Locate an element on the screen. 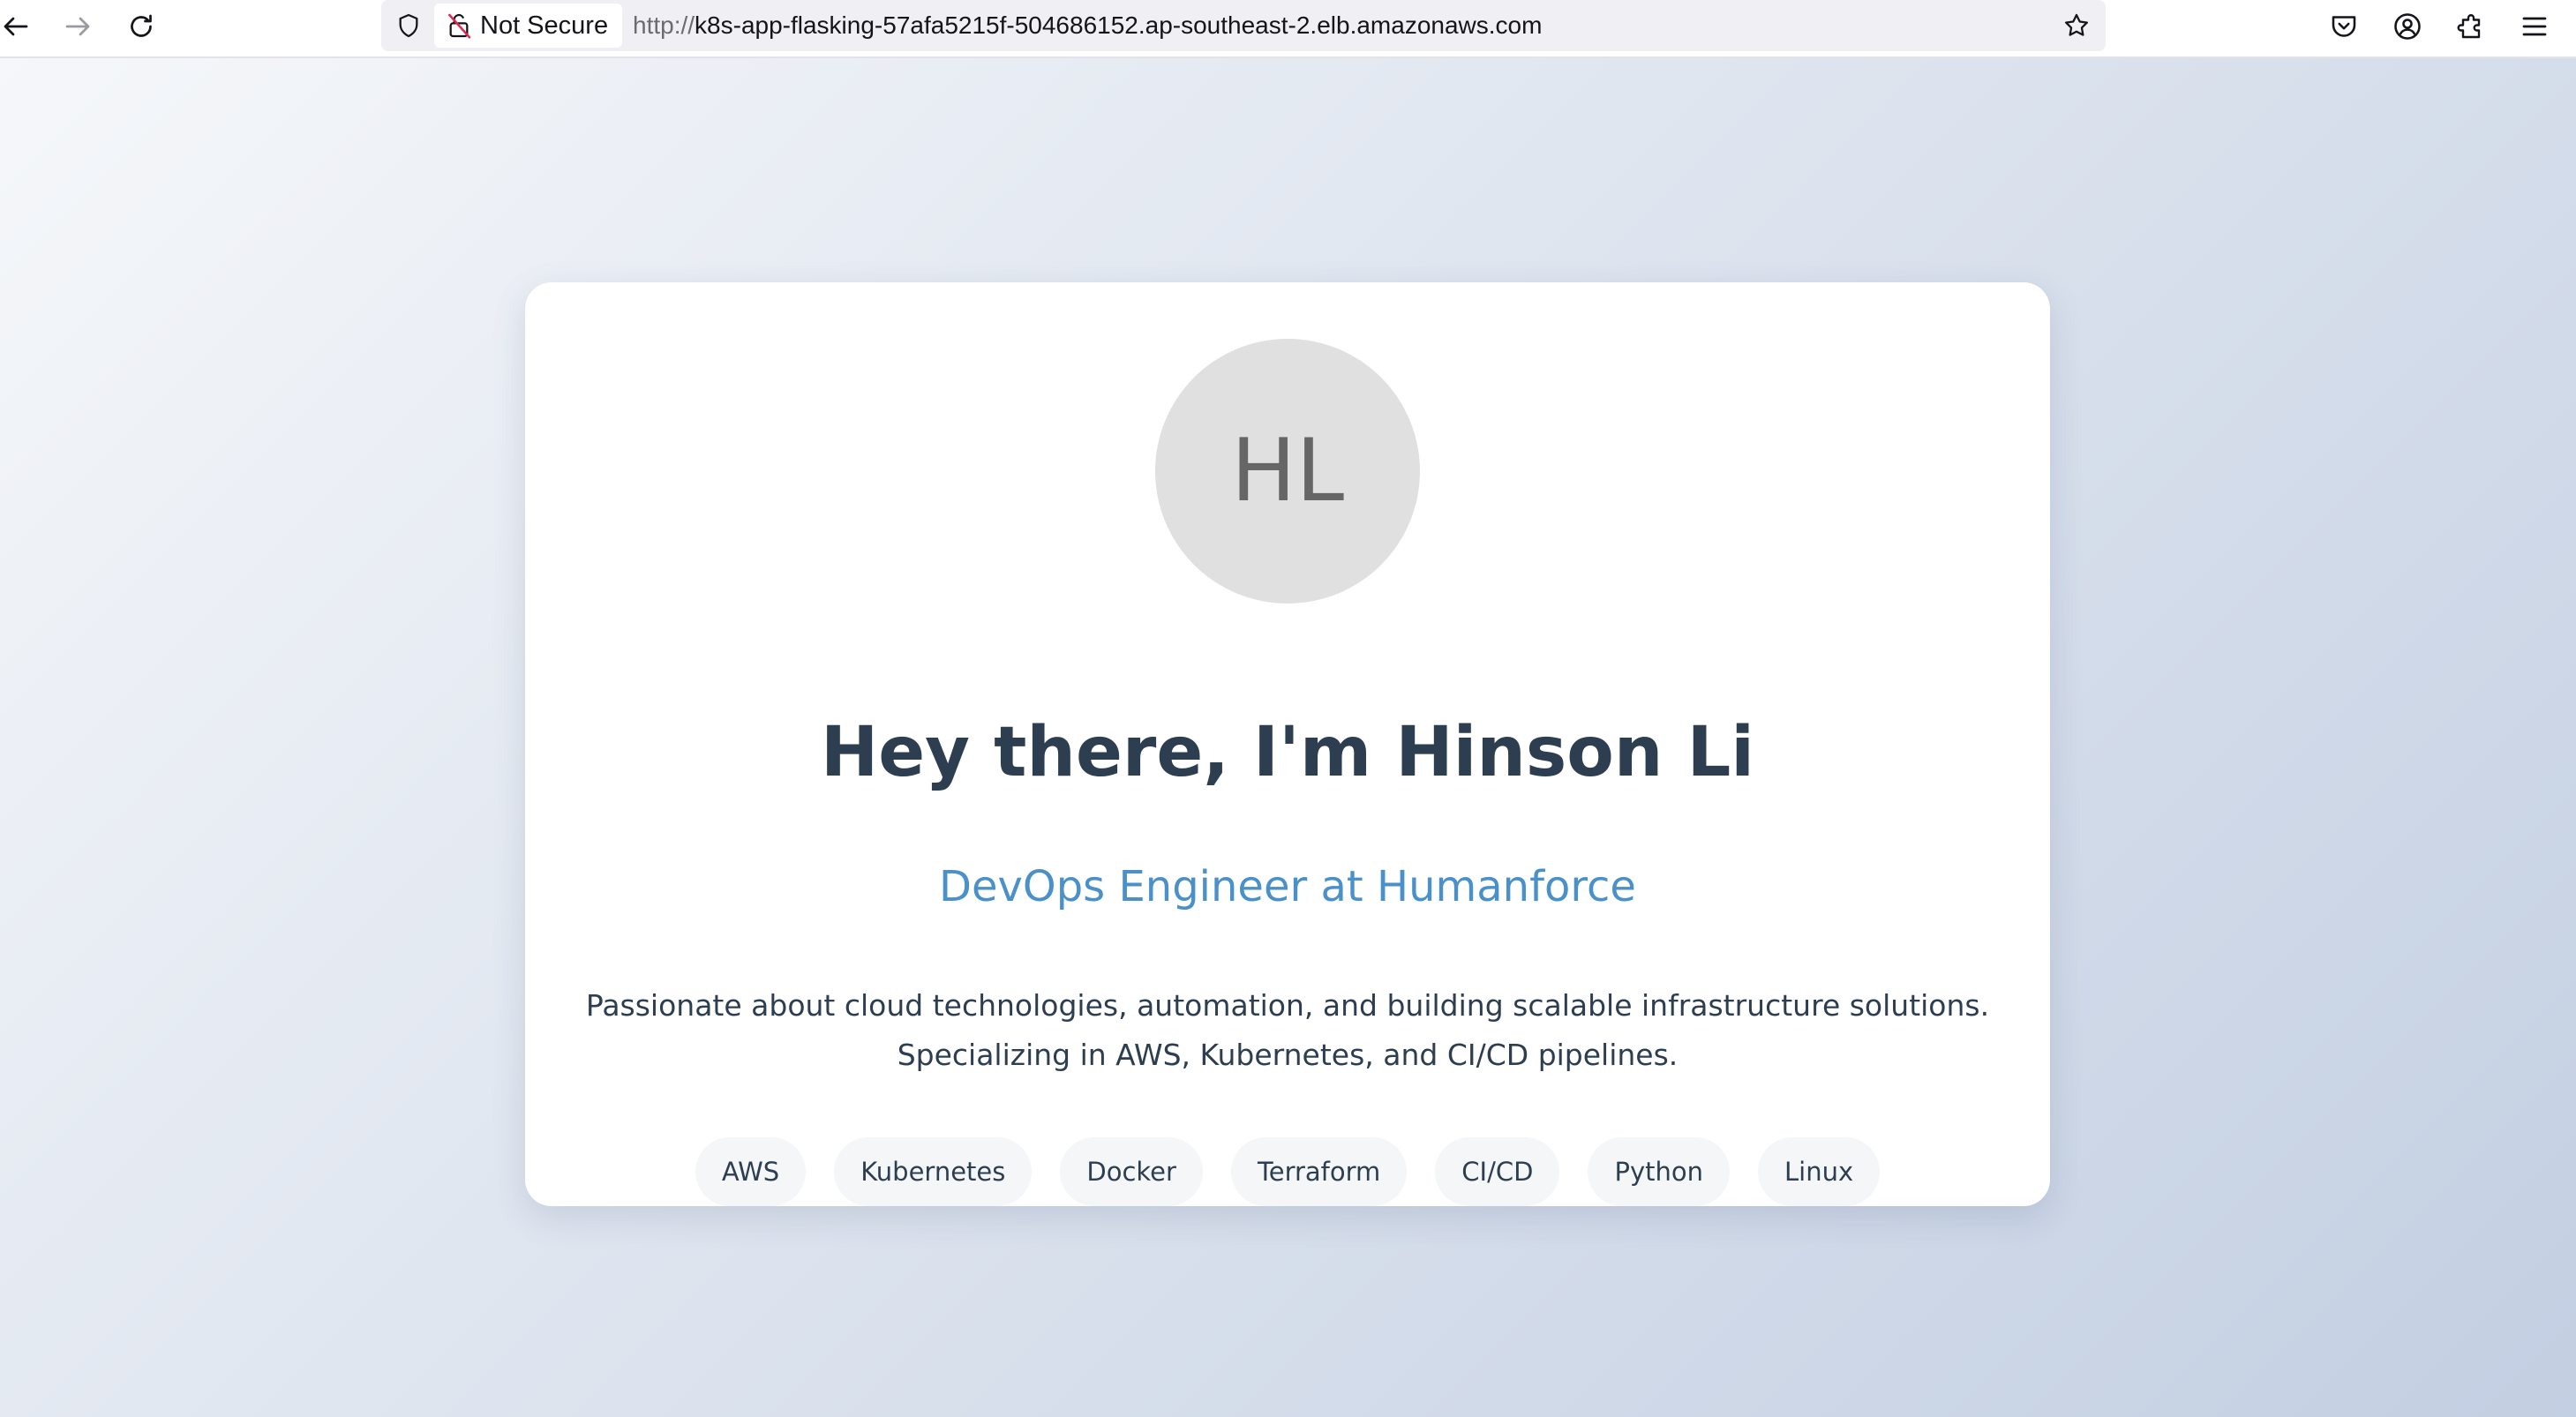 The height and width of the screenshot is (1417, 2576). forward-button is located at coordinates (78, 26).